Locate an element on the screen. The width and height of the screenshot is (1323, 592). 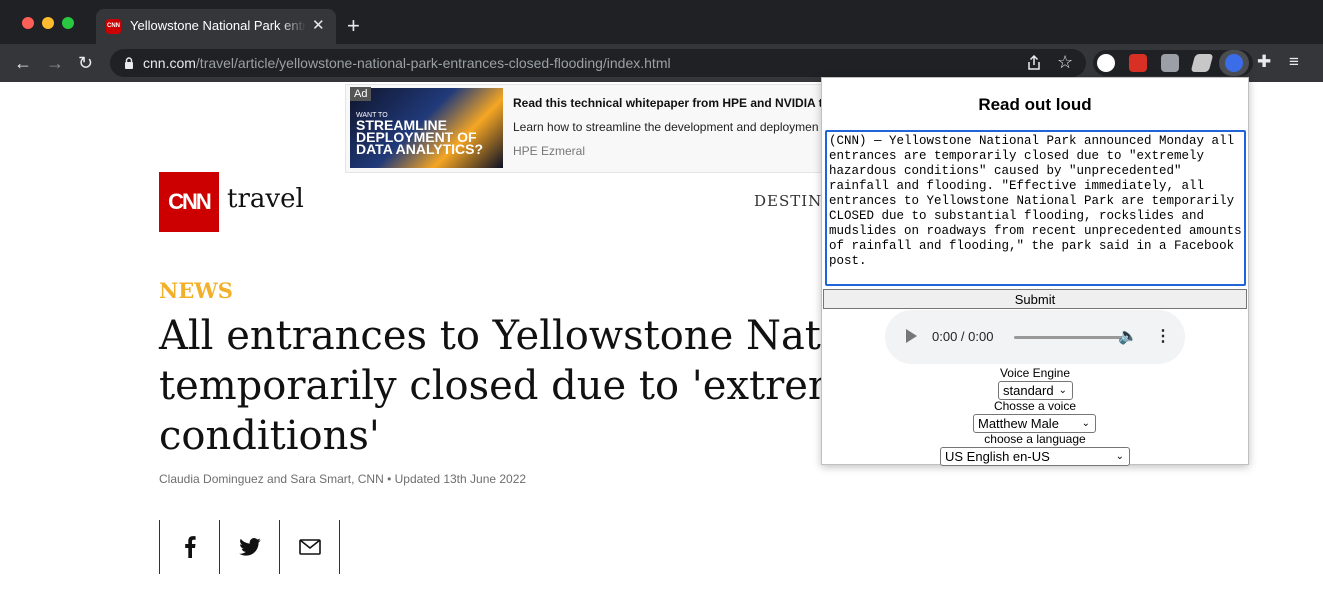
voice-engine-select: standard ⌄ is located at coordinates (1035, 390).